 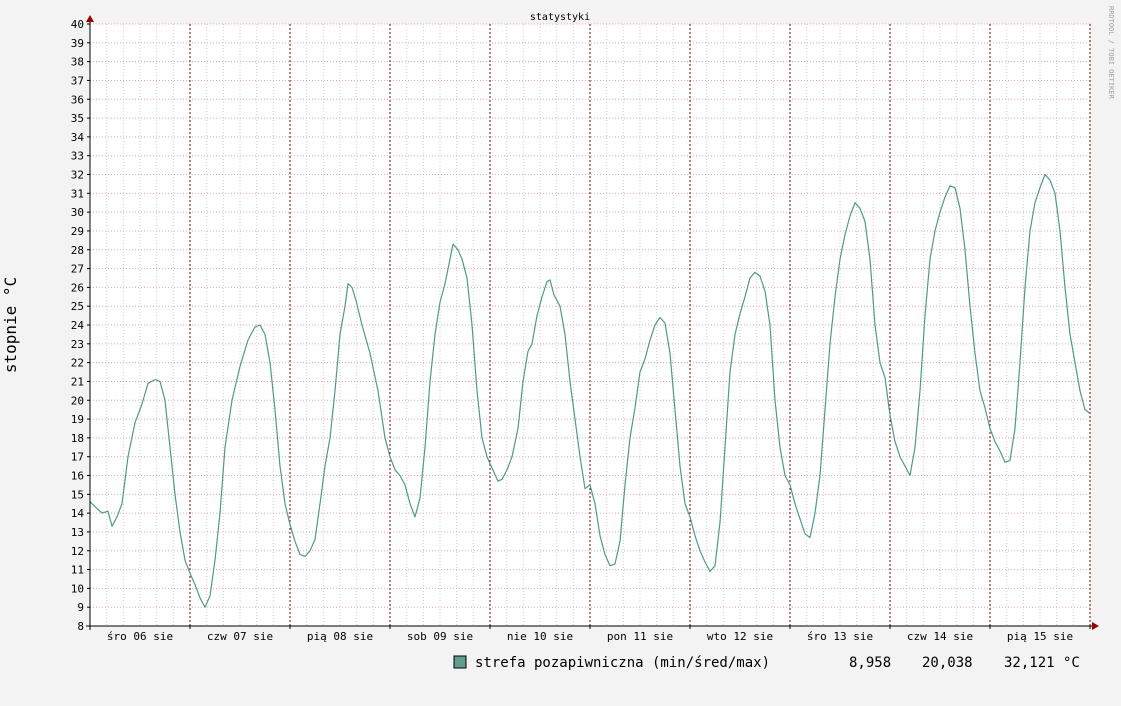 What do you see at coordinates (90, 18) in the screenshot?
I see `y-axis-arrow` at bounding box center [90, 18].